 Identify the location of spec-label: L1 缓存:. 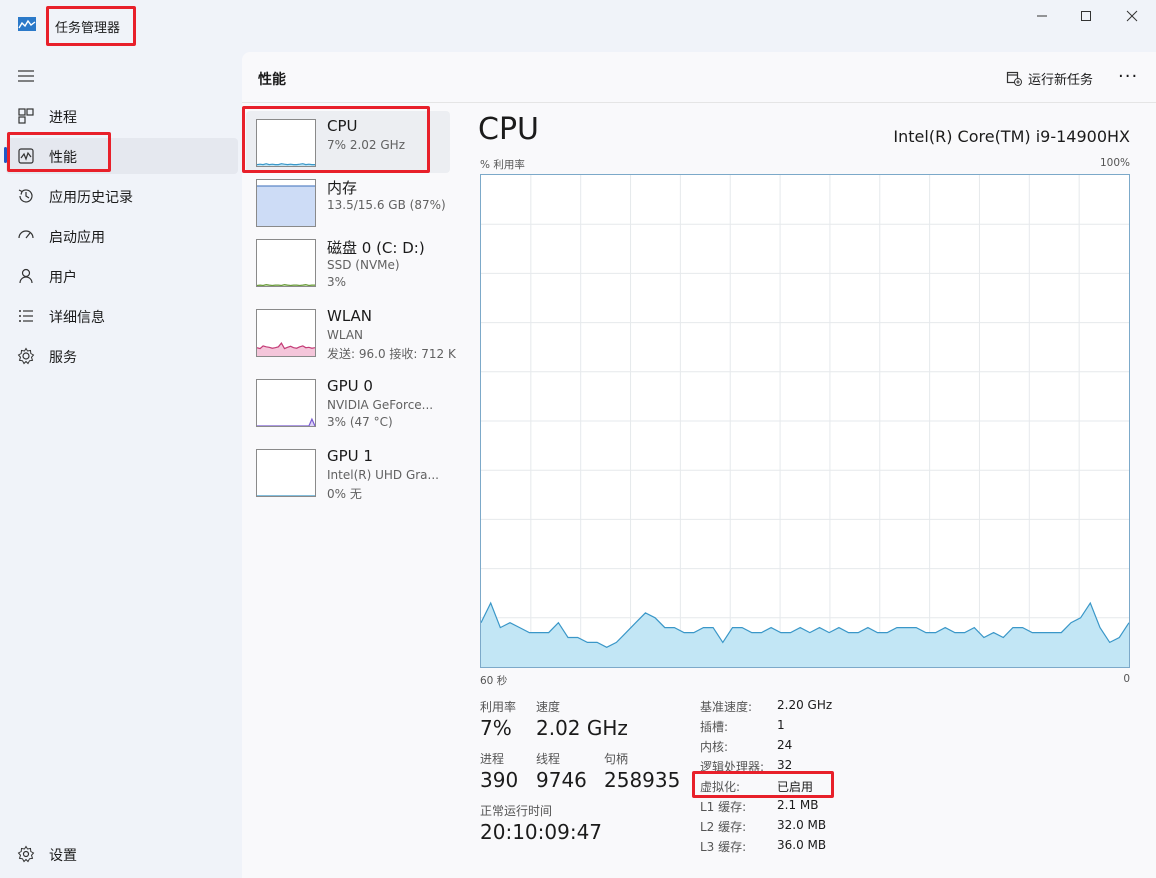
(723, 807).